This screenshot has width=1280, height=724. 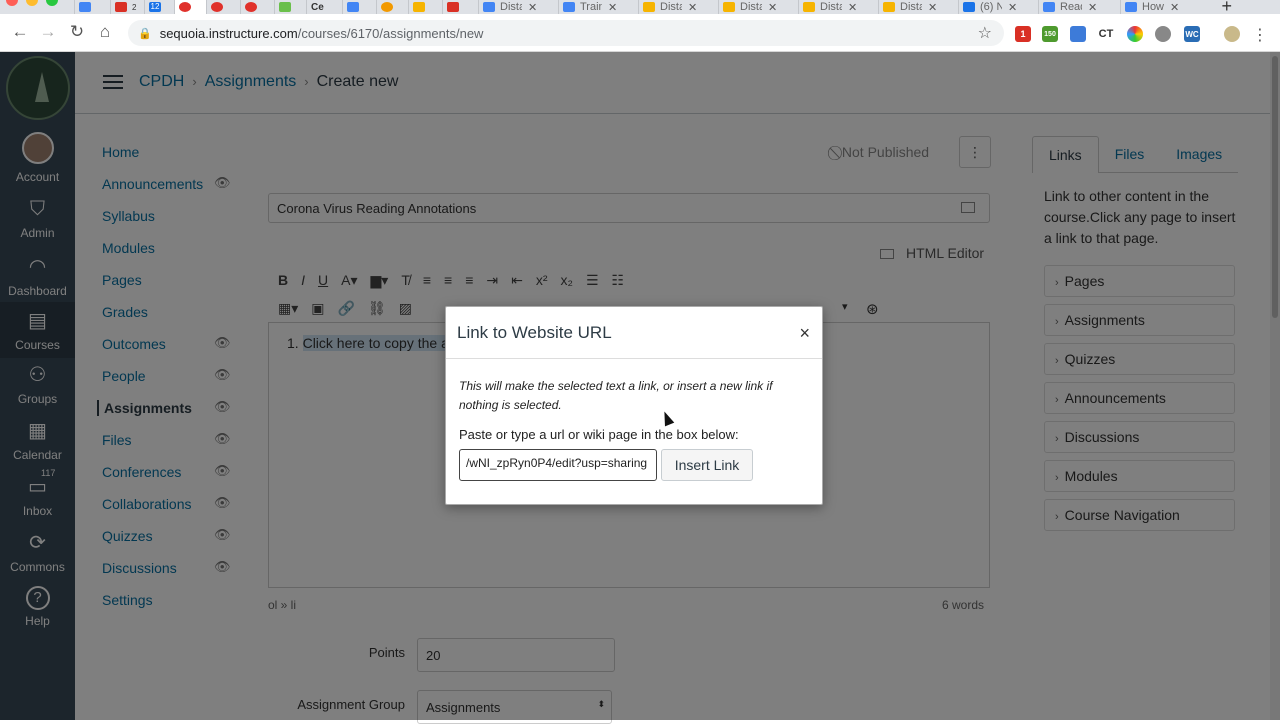 I want to click on browser-menu-icon: ⋮, so click(x=1260, y=35).